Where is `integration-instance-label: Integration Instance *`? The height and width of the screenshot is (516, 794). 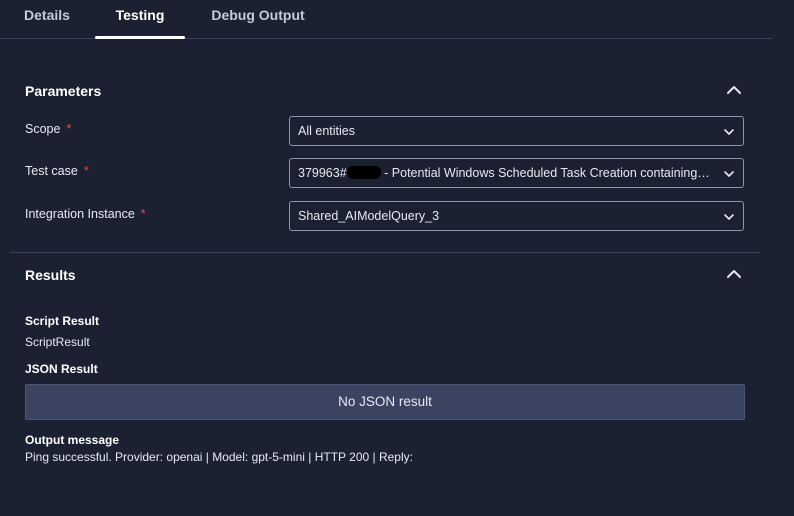
integration-instance-label: Integration Instance * is located at coordinates (85, 214).